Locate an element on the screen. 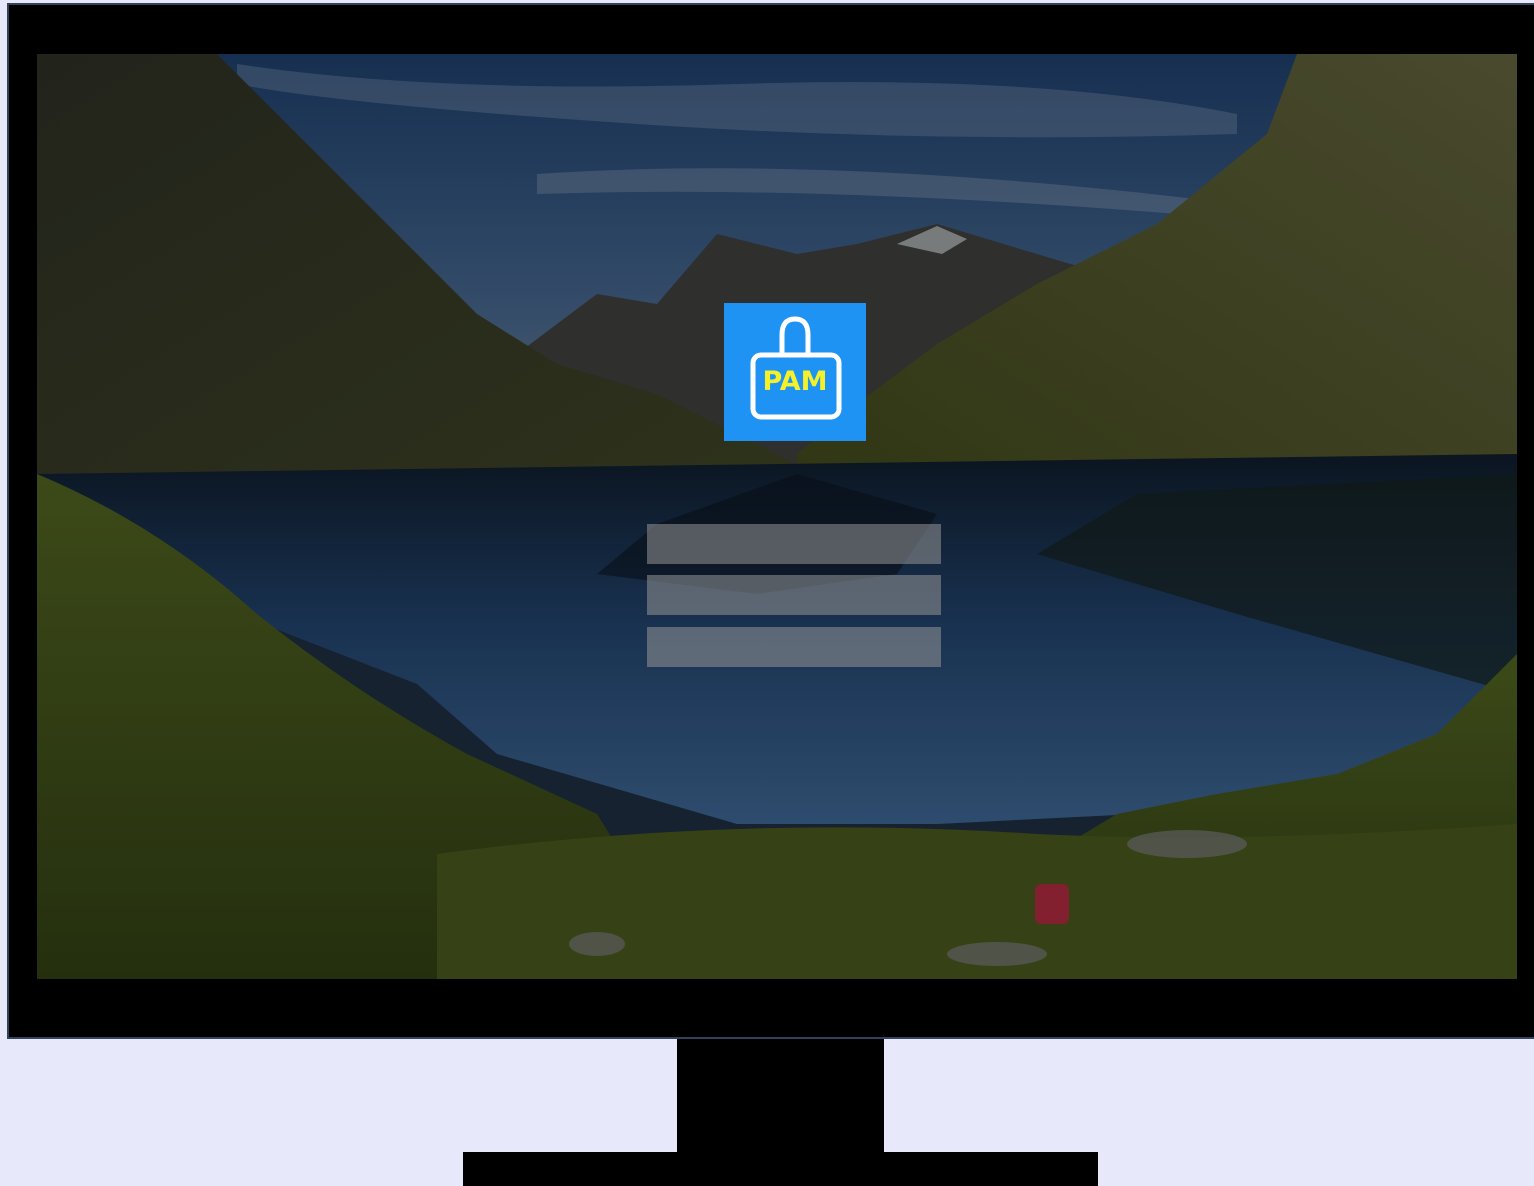  username-field is located at coordinates (794, 544).